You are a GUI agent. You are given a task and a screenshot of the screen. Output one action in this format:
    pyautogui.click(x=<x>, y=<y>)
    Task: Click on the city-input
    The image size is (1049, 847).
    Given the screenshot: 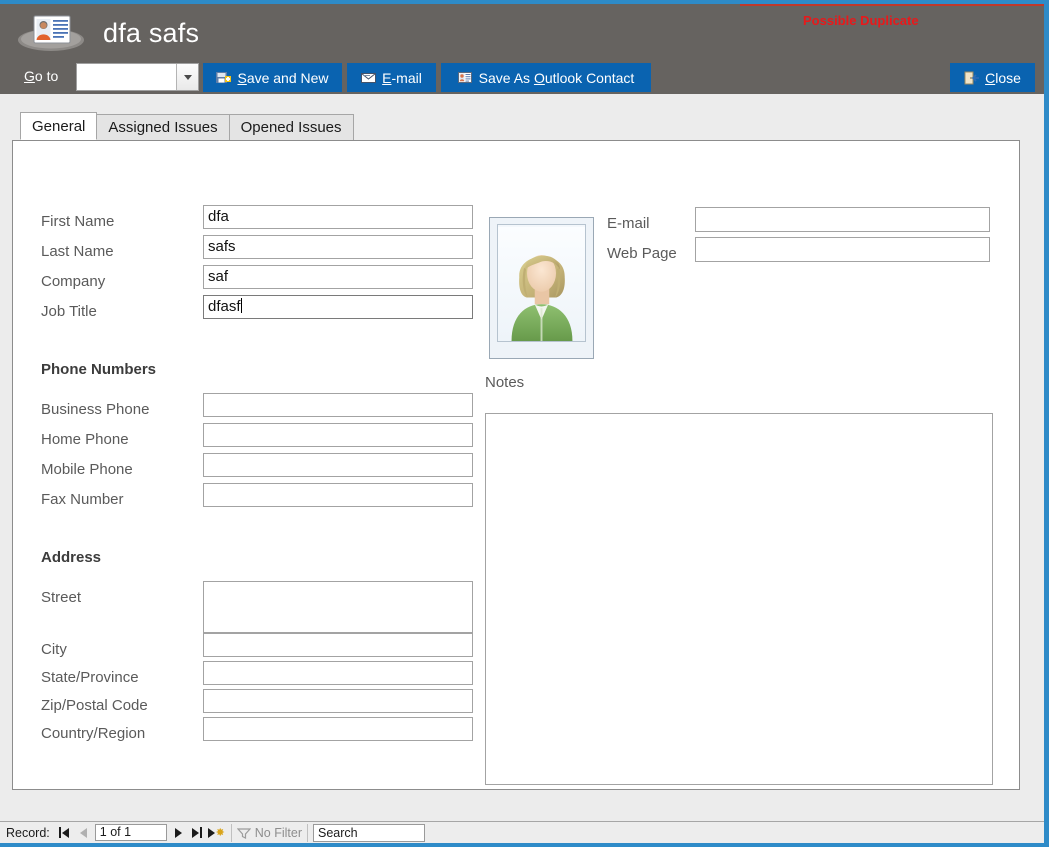 What is the action you would take?
    pyautogui.click(x=338, y=645)
    